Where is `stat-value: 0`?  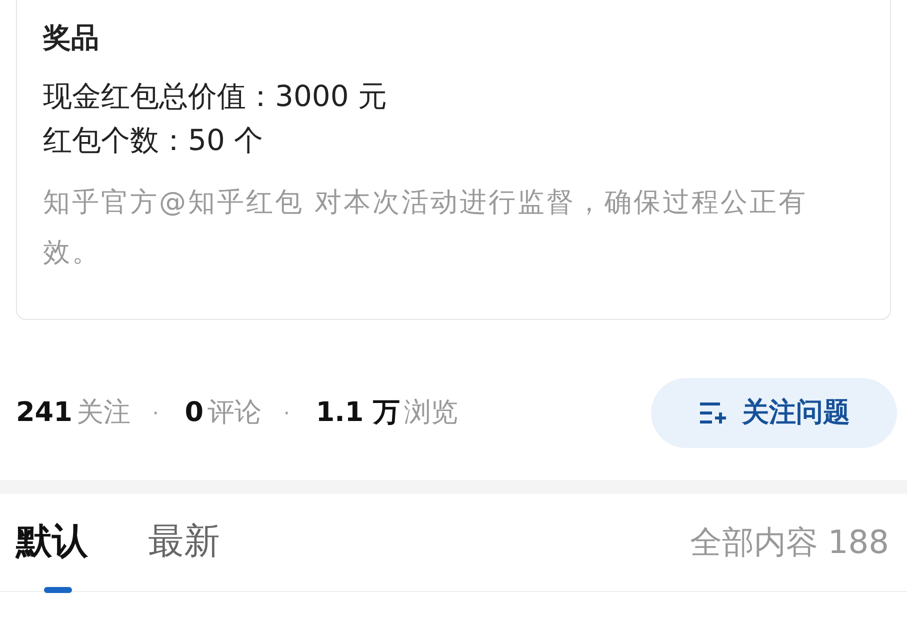 stat-value: 0 is located at coordinates (194, 413).